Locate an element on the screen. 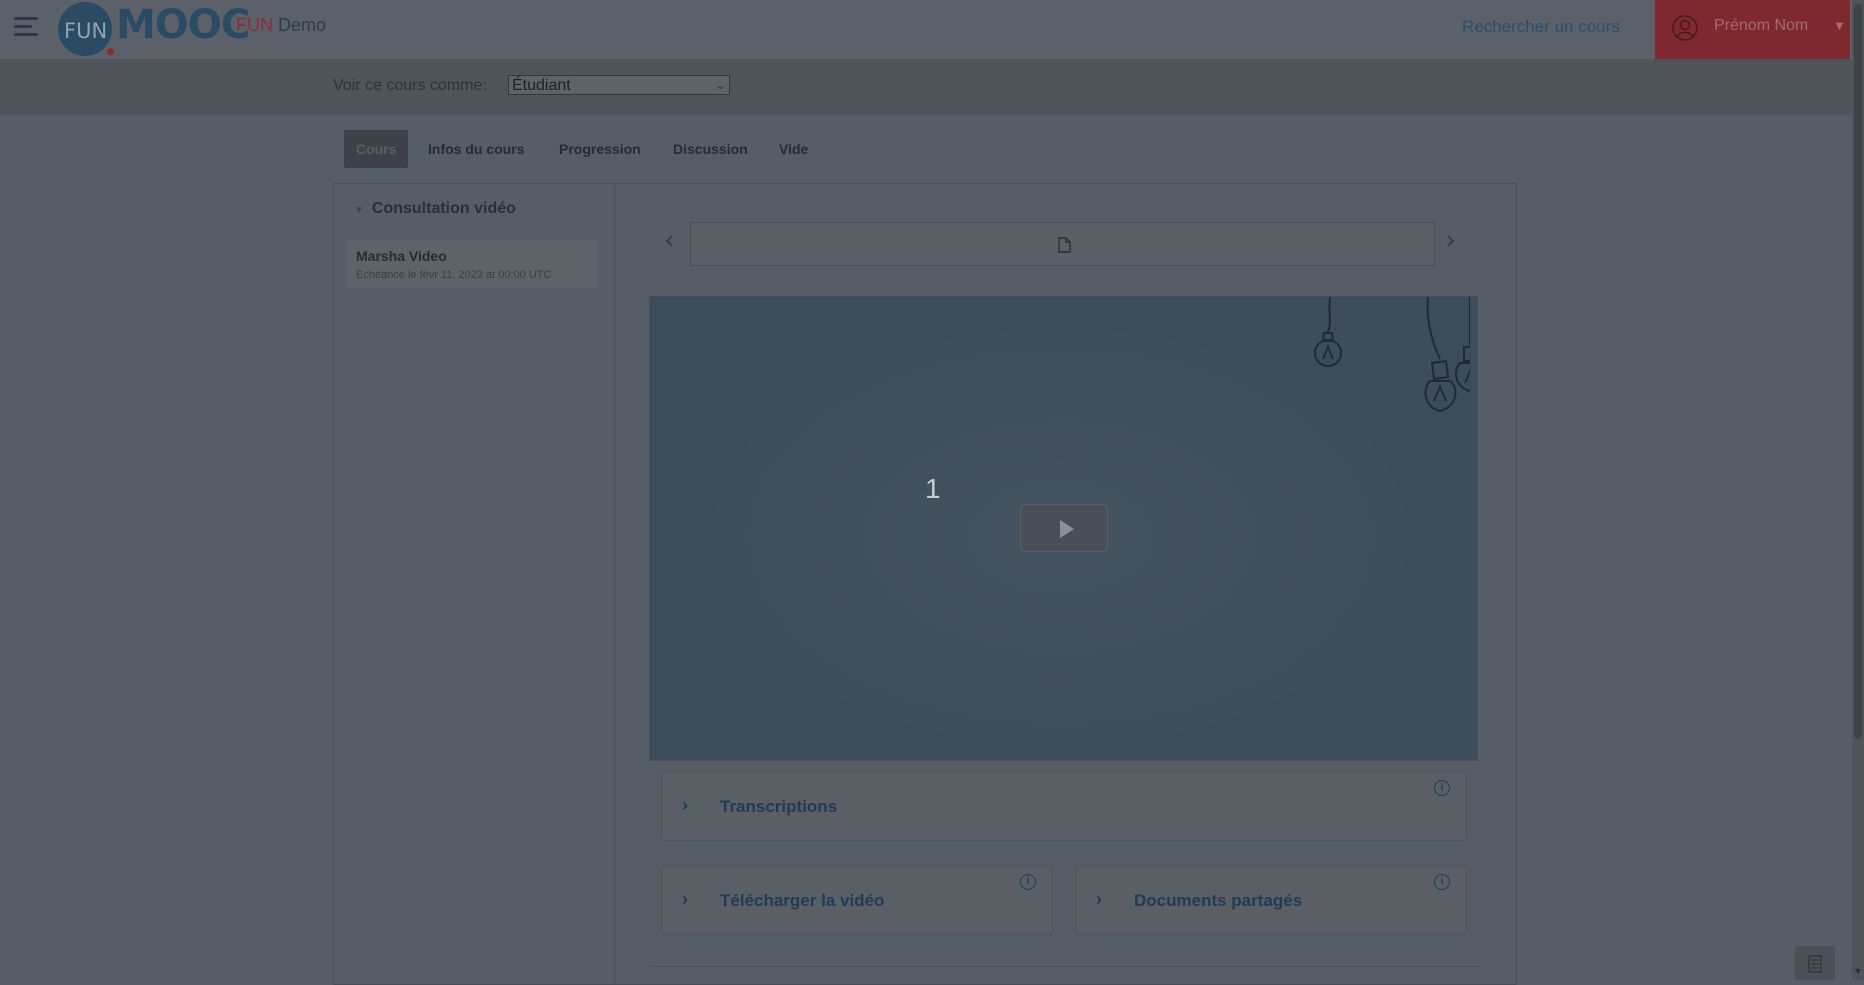 Image resolution: width=1864 pixels, height=985 pixels. tab-cours: Cours is located at coordinates (376, 149).